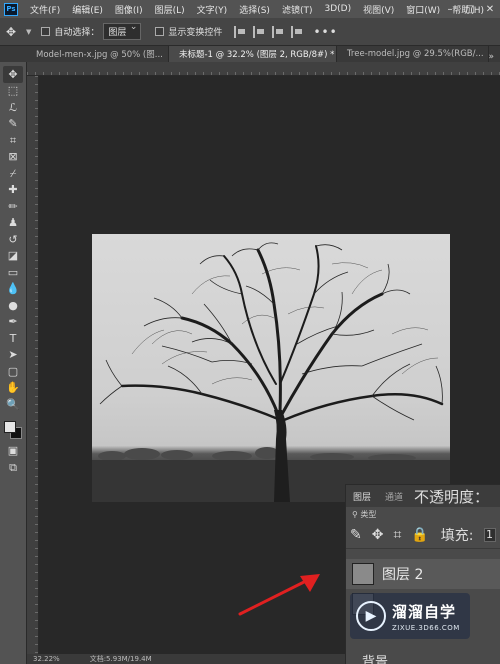 Image resolution: width=500 pixels, height=664 pixels. Describe the element at coordinates (13, 223) in the screenshot. I see `clone-stamp-tool-icon: ♟` at that location.